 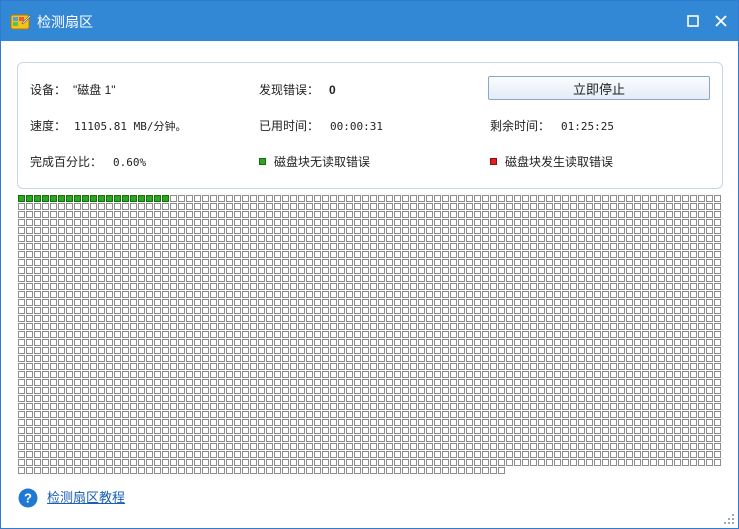 I want to click on check-sectors-tutorial-link: 检测扇区教程, so click(x=86, y=498).